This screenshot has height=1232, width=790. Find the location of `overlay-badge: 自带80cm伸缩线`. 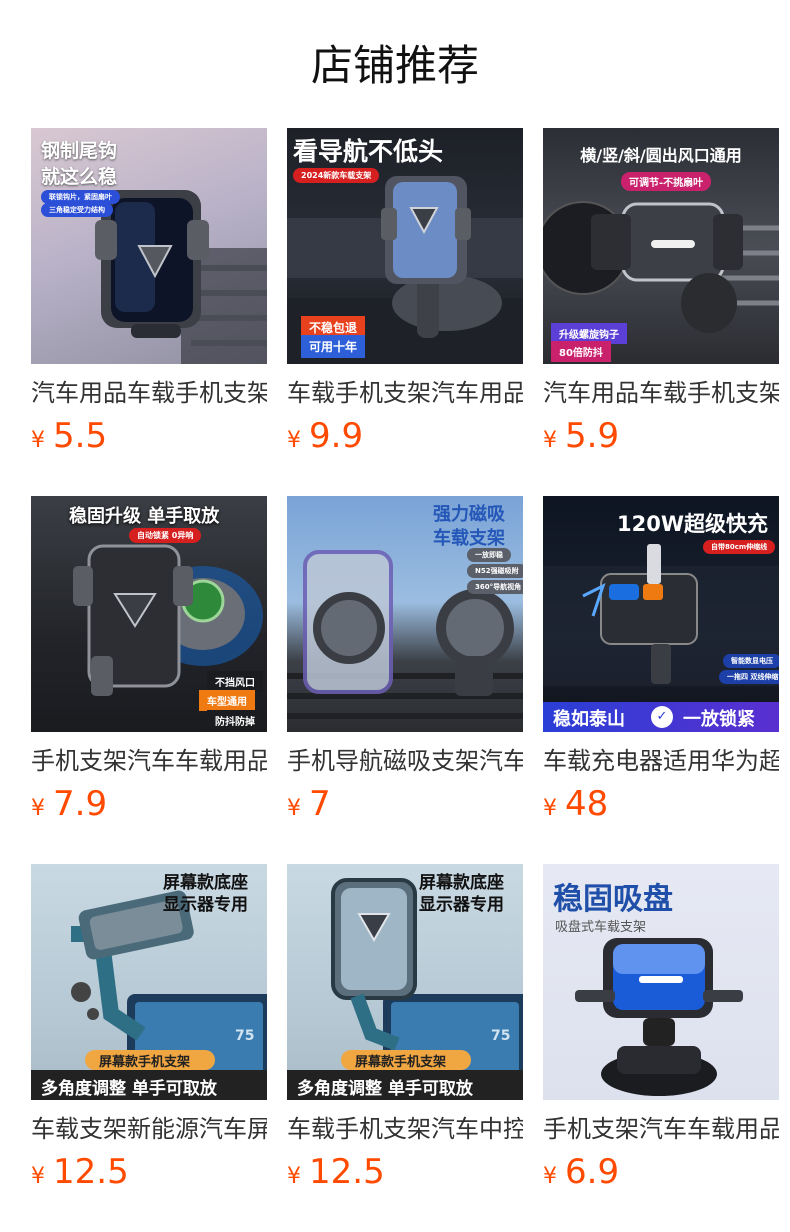

overlay-badge: 自带80cm伸缩线 is located at coordinates (739, 547).